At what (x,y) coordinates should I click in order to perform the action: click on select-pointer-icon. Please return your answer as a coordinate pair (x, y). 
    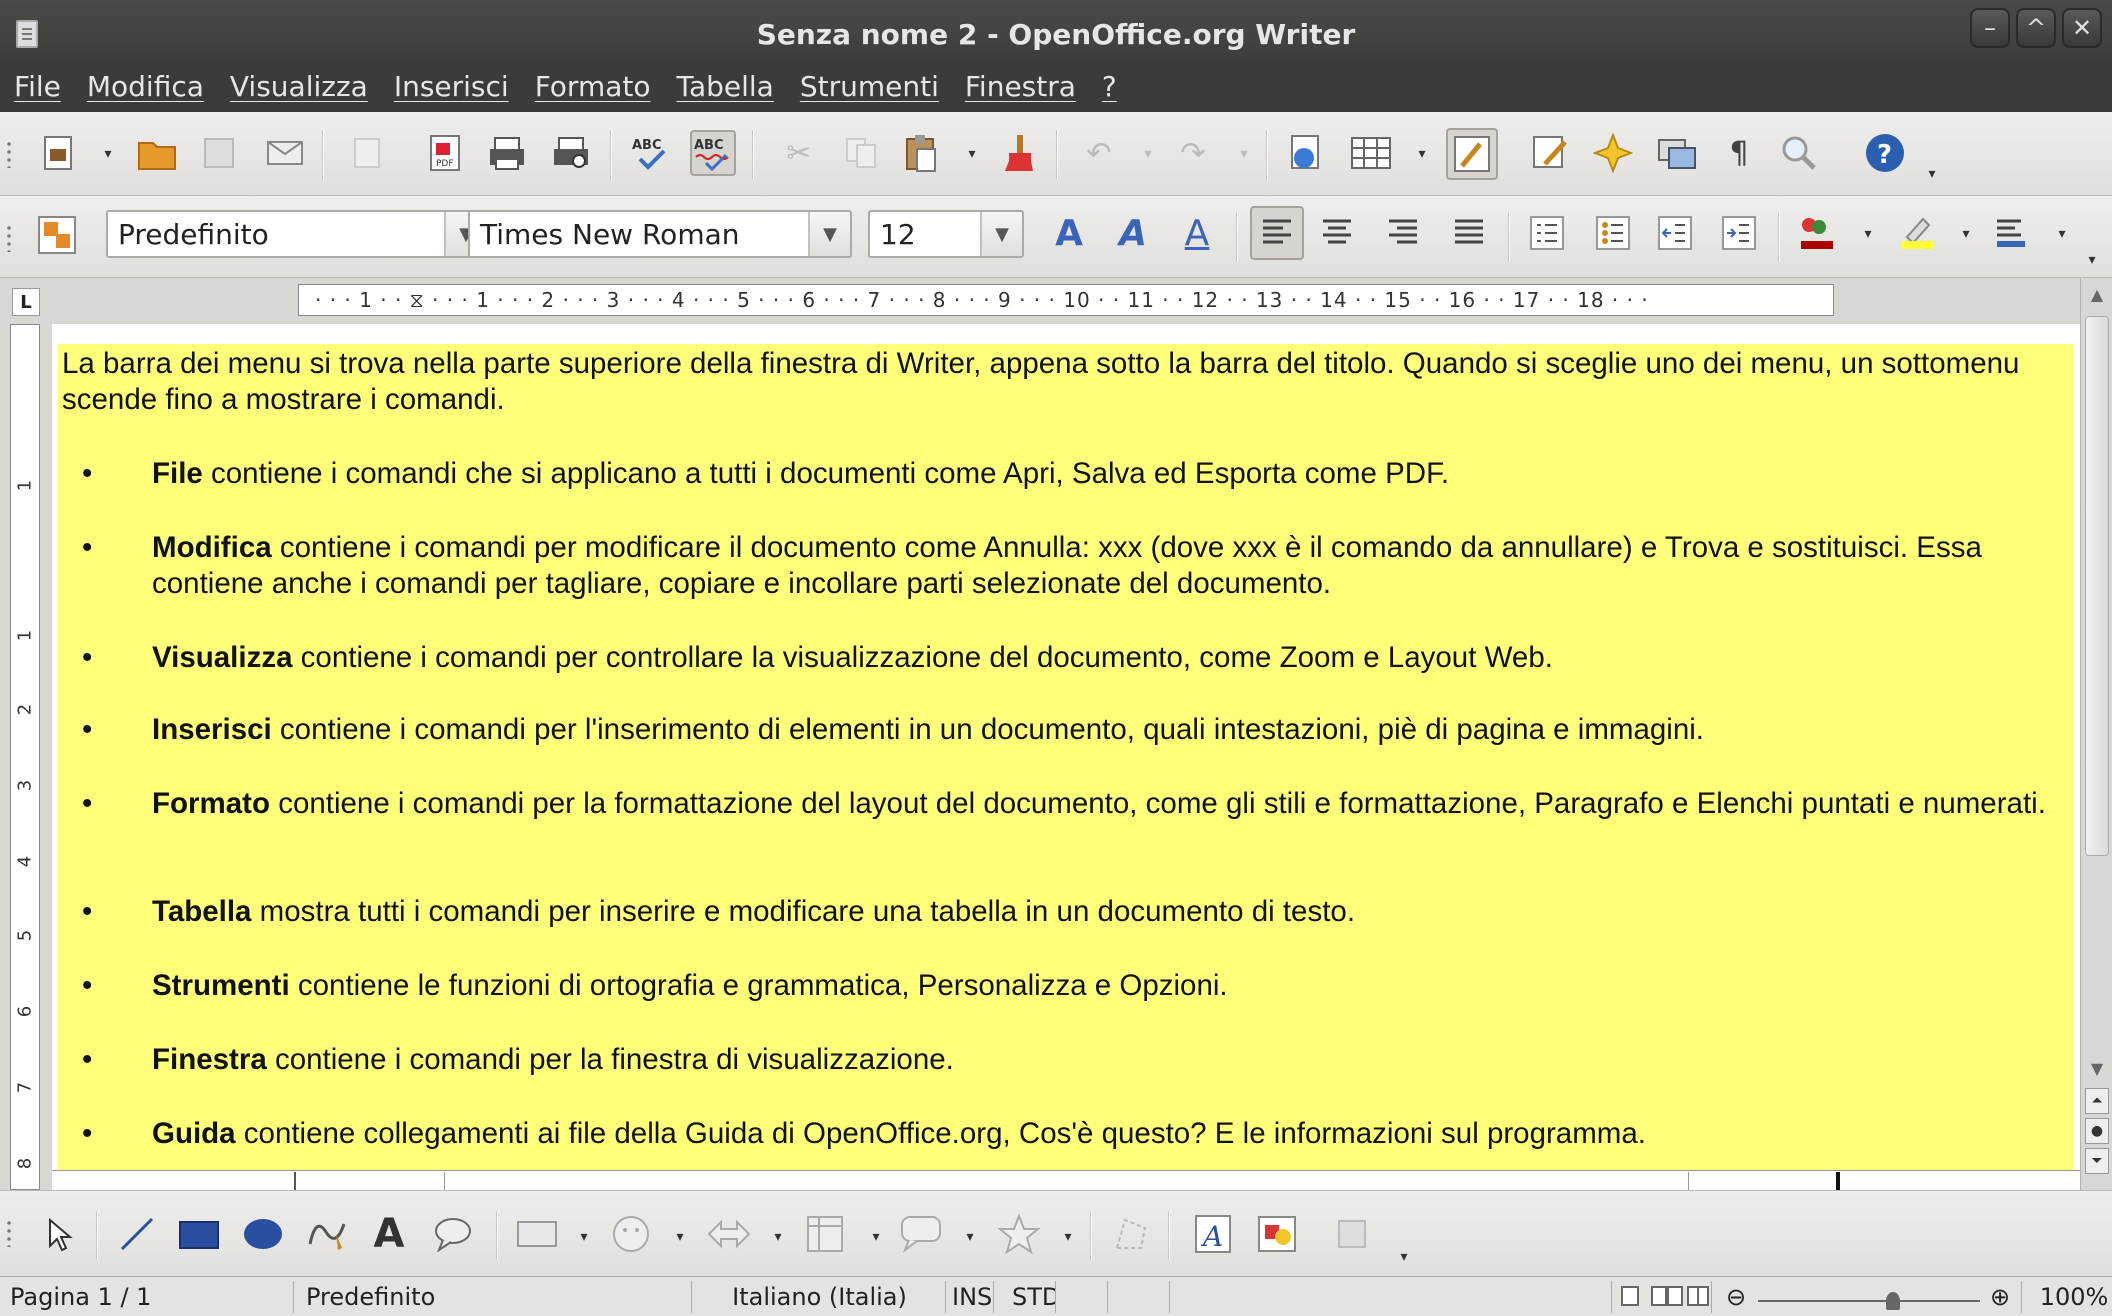
    Looking at the image, I should click on (59, 1234).